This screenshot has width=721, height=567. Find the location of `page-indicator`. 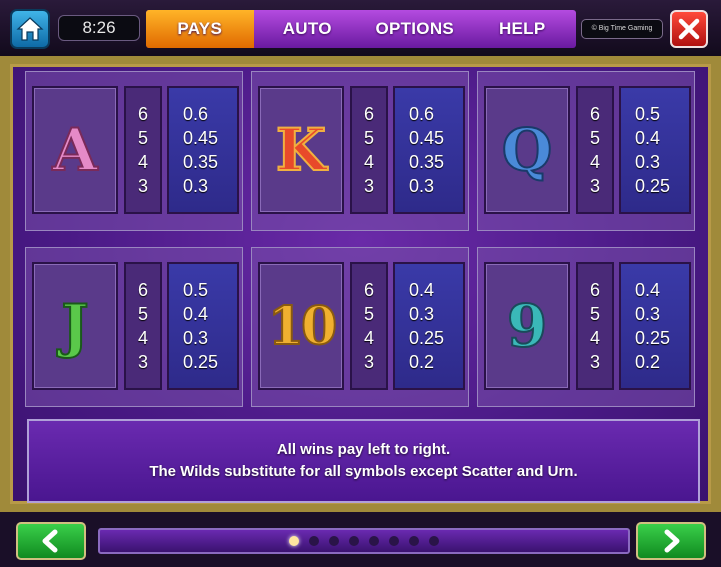

page-indicator is located at coordinates (364, 541).